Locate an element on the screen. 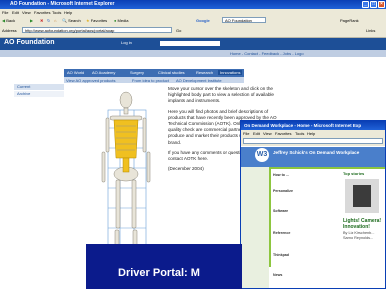  menu-help: Help is located at coordinates (68, 12).